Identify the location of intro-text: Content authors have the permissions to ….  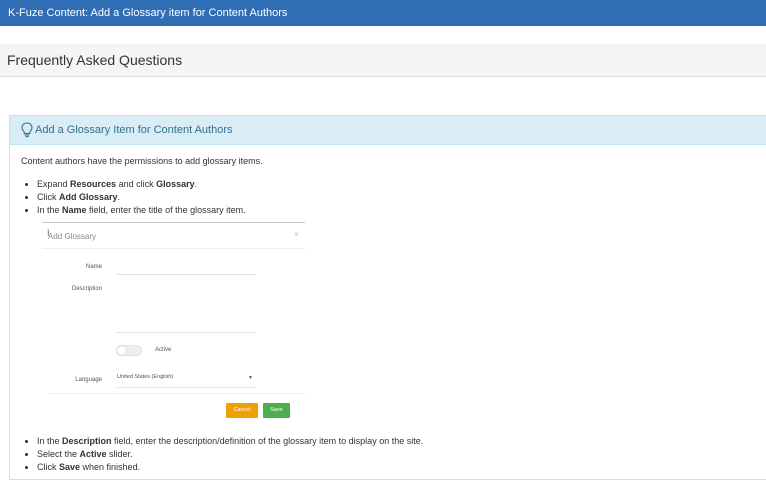
(142, 161).